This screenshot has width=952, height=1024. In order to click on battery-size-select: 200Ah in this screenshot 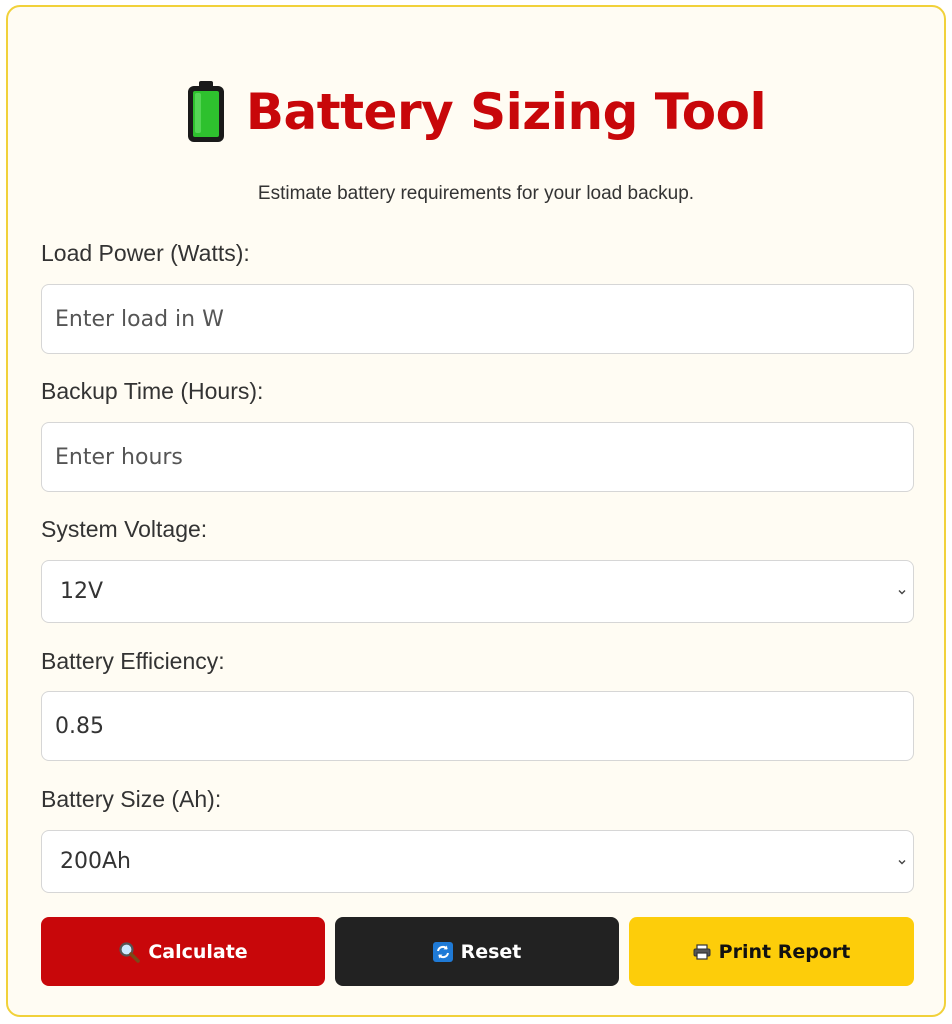, I will do `click(477, 861)`.